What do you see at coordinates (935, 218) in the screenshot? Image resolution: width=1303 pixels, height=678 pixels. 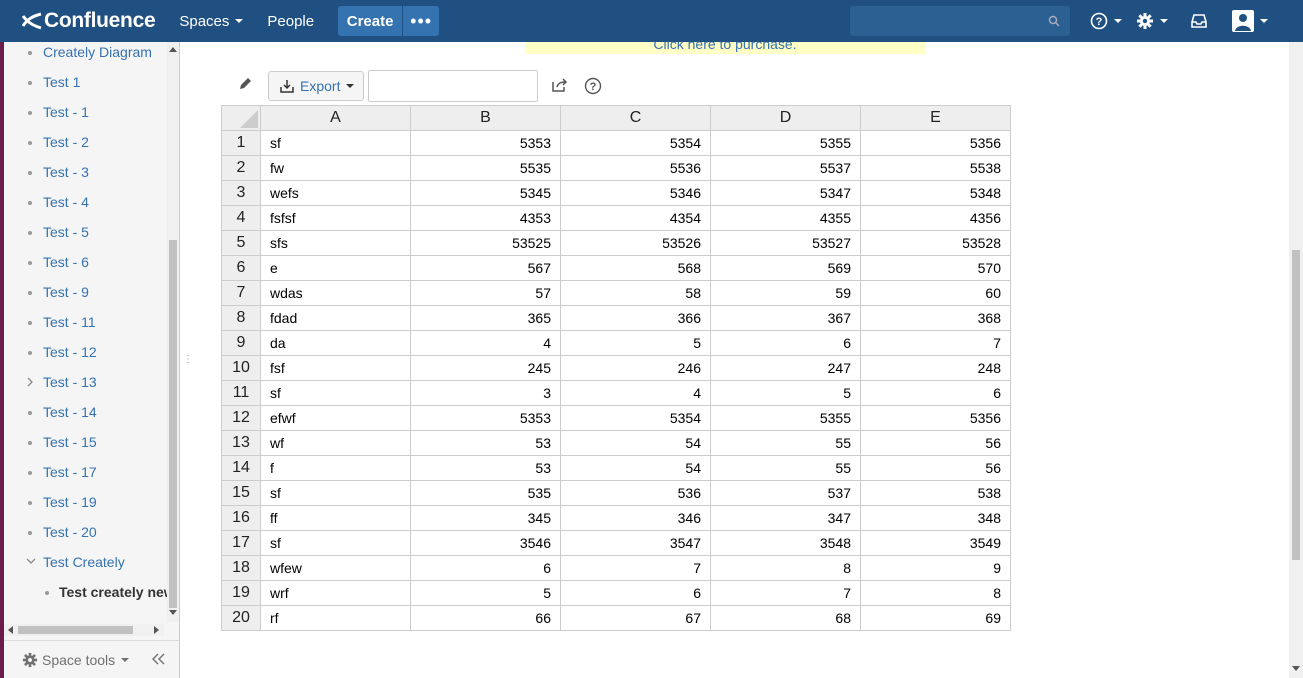 I see `table-cell: 4356` at bounding box center [935, 218].